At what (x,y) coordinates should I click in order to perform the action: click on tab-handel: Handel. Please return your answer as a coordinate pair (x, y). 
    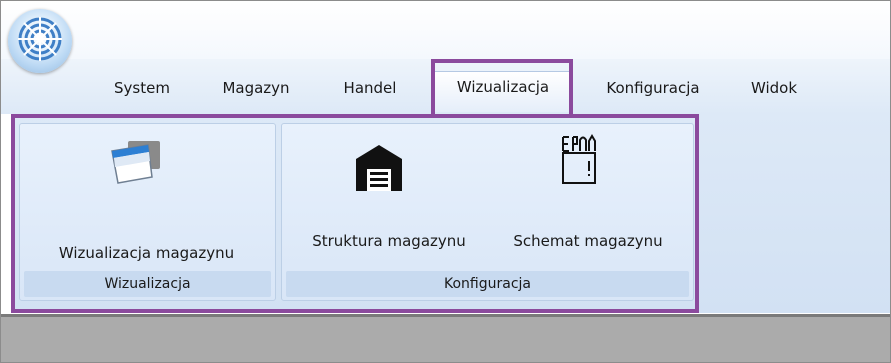
    Looking at the image, I should click on (370, 88).